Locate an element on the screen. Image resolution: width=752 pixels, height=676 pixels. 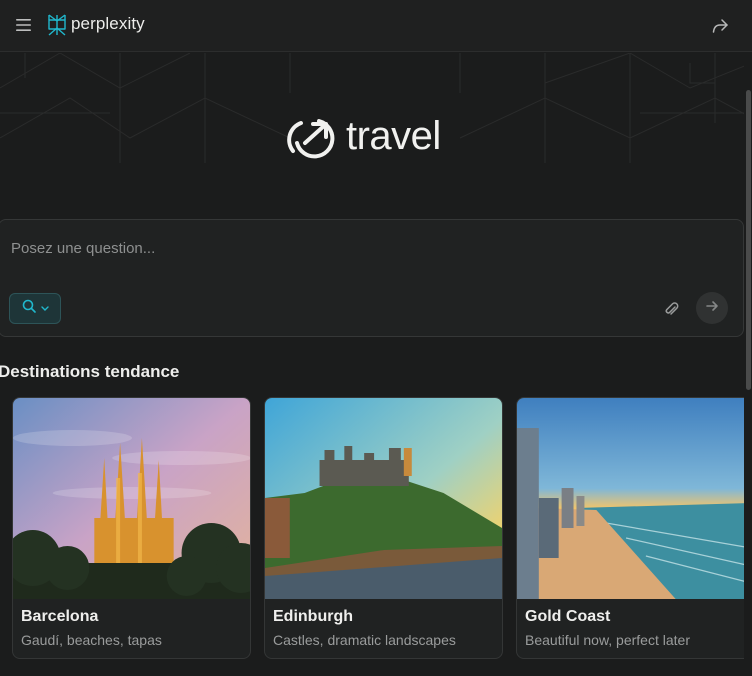
card-title: Edinburgh is located at coordinates (313, 616).